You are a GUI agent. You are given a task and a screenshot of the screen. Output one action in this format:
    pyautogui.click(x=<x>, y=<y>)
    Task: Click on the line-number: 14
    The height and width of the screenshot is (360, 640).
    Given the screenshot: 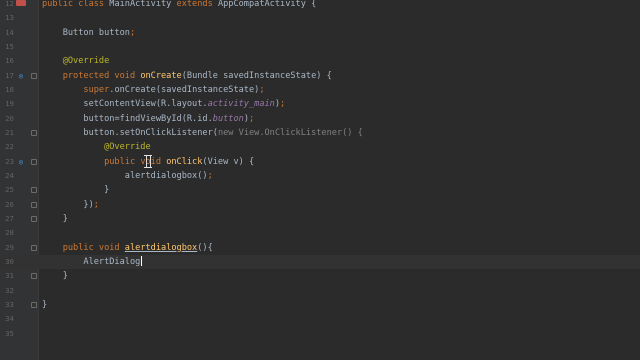 What is the action you would take?
    pyautogui.click(x=7, y=33)
    